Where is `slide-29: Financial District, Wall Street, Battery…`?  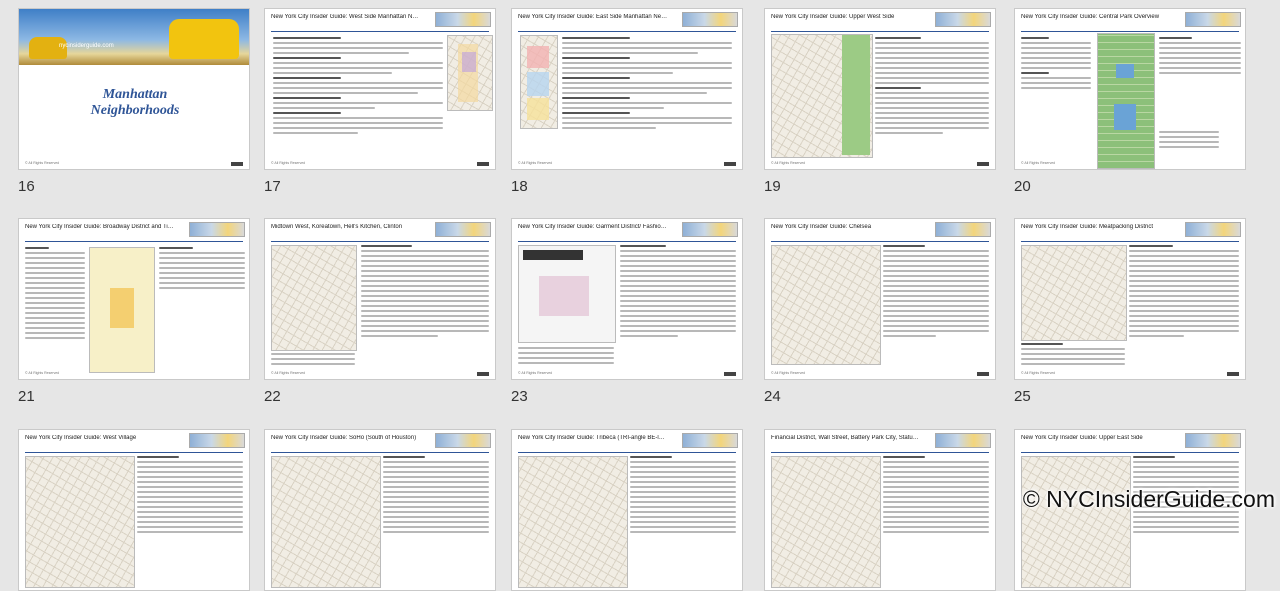
slide-29: Financial District, Wall Street, Battery… is located at coordinates (880, 510).